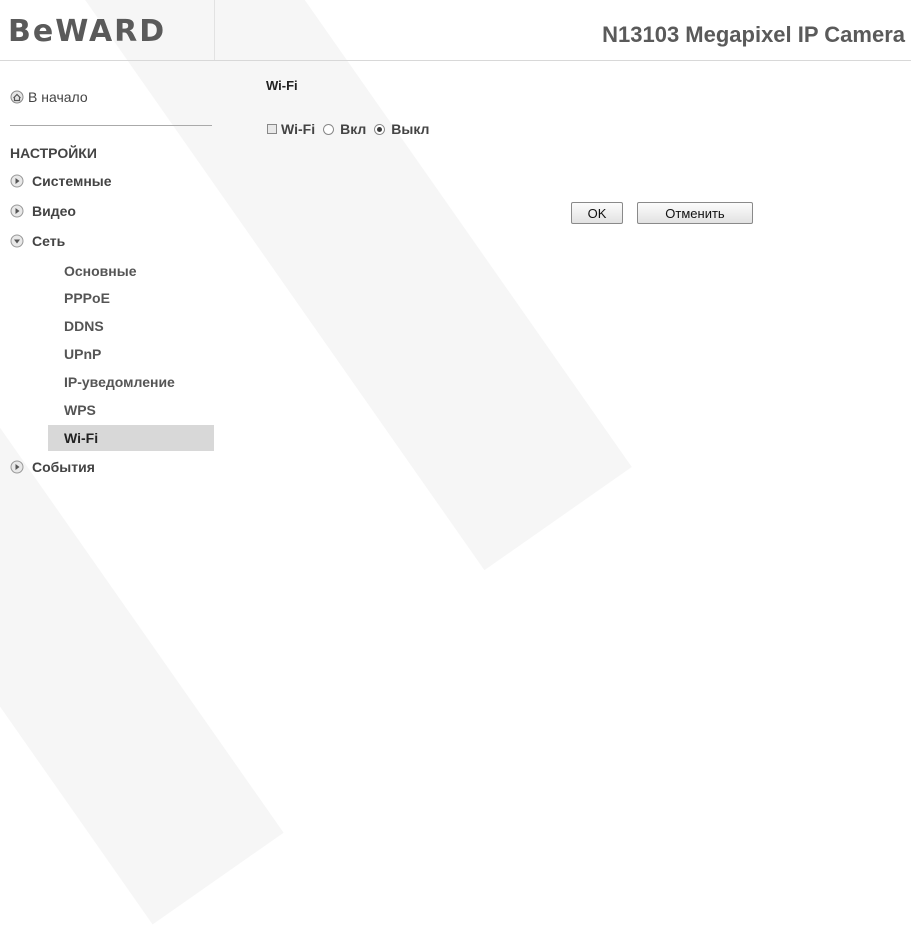  Describe the element at coordinates (695, 213) in the screenshot. I see `cancel-button: Отменить` at that location.